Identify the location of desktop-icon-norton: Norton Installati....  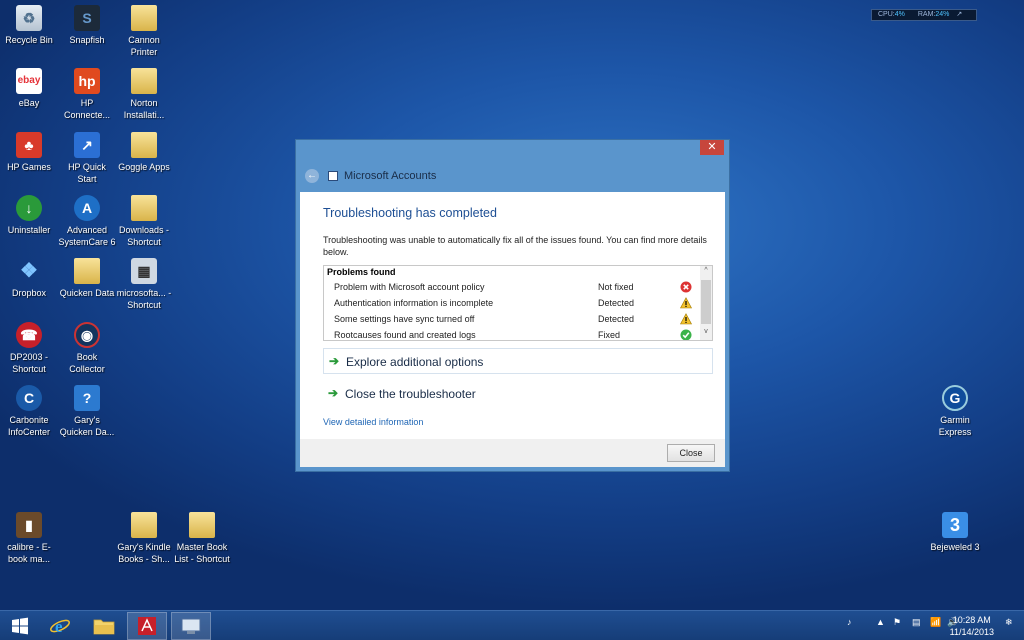
(144, 94).